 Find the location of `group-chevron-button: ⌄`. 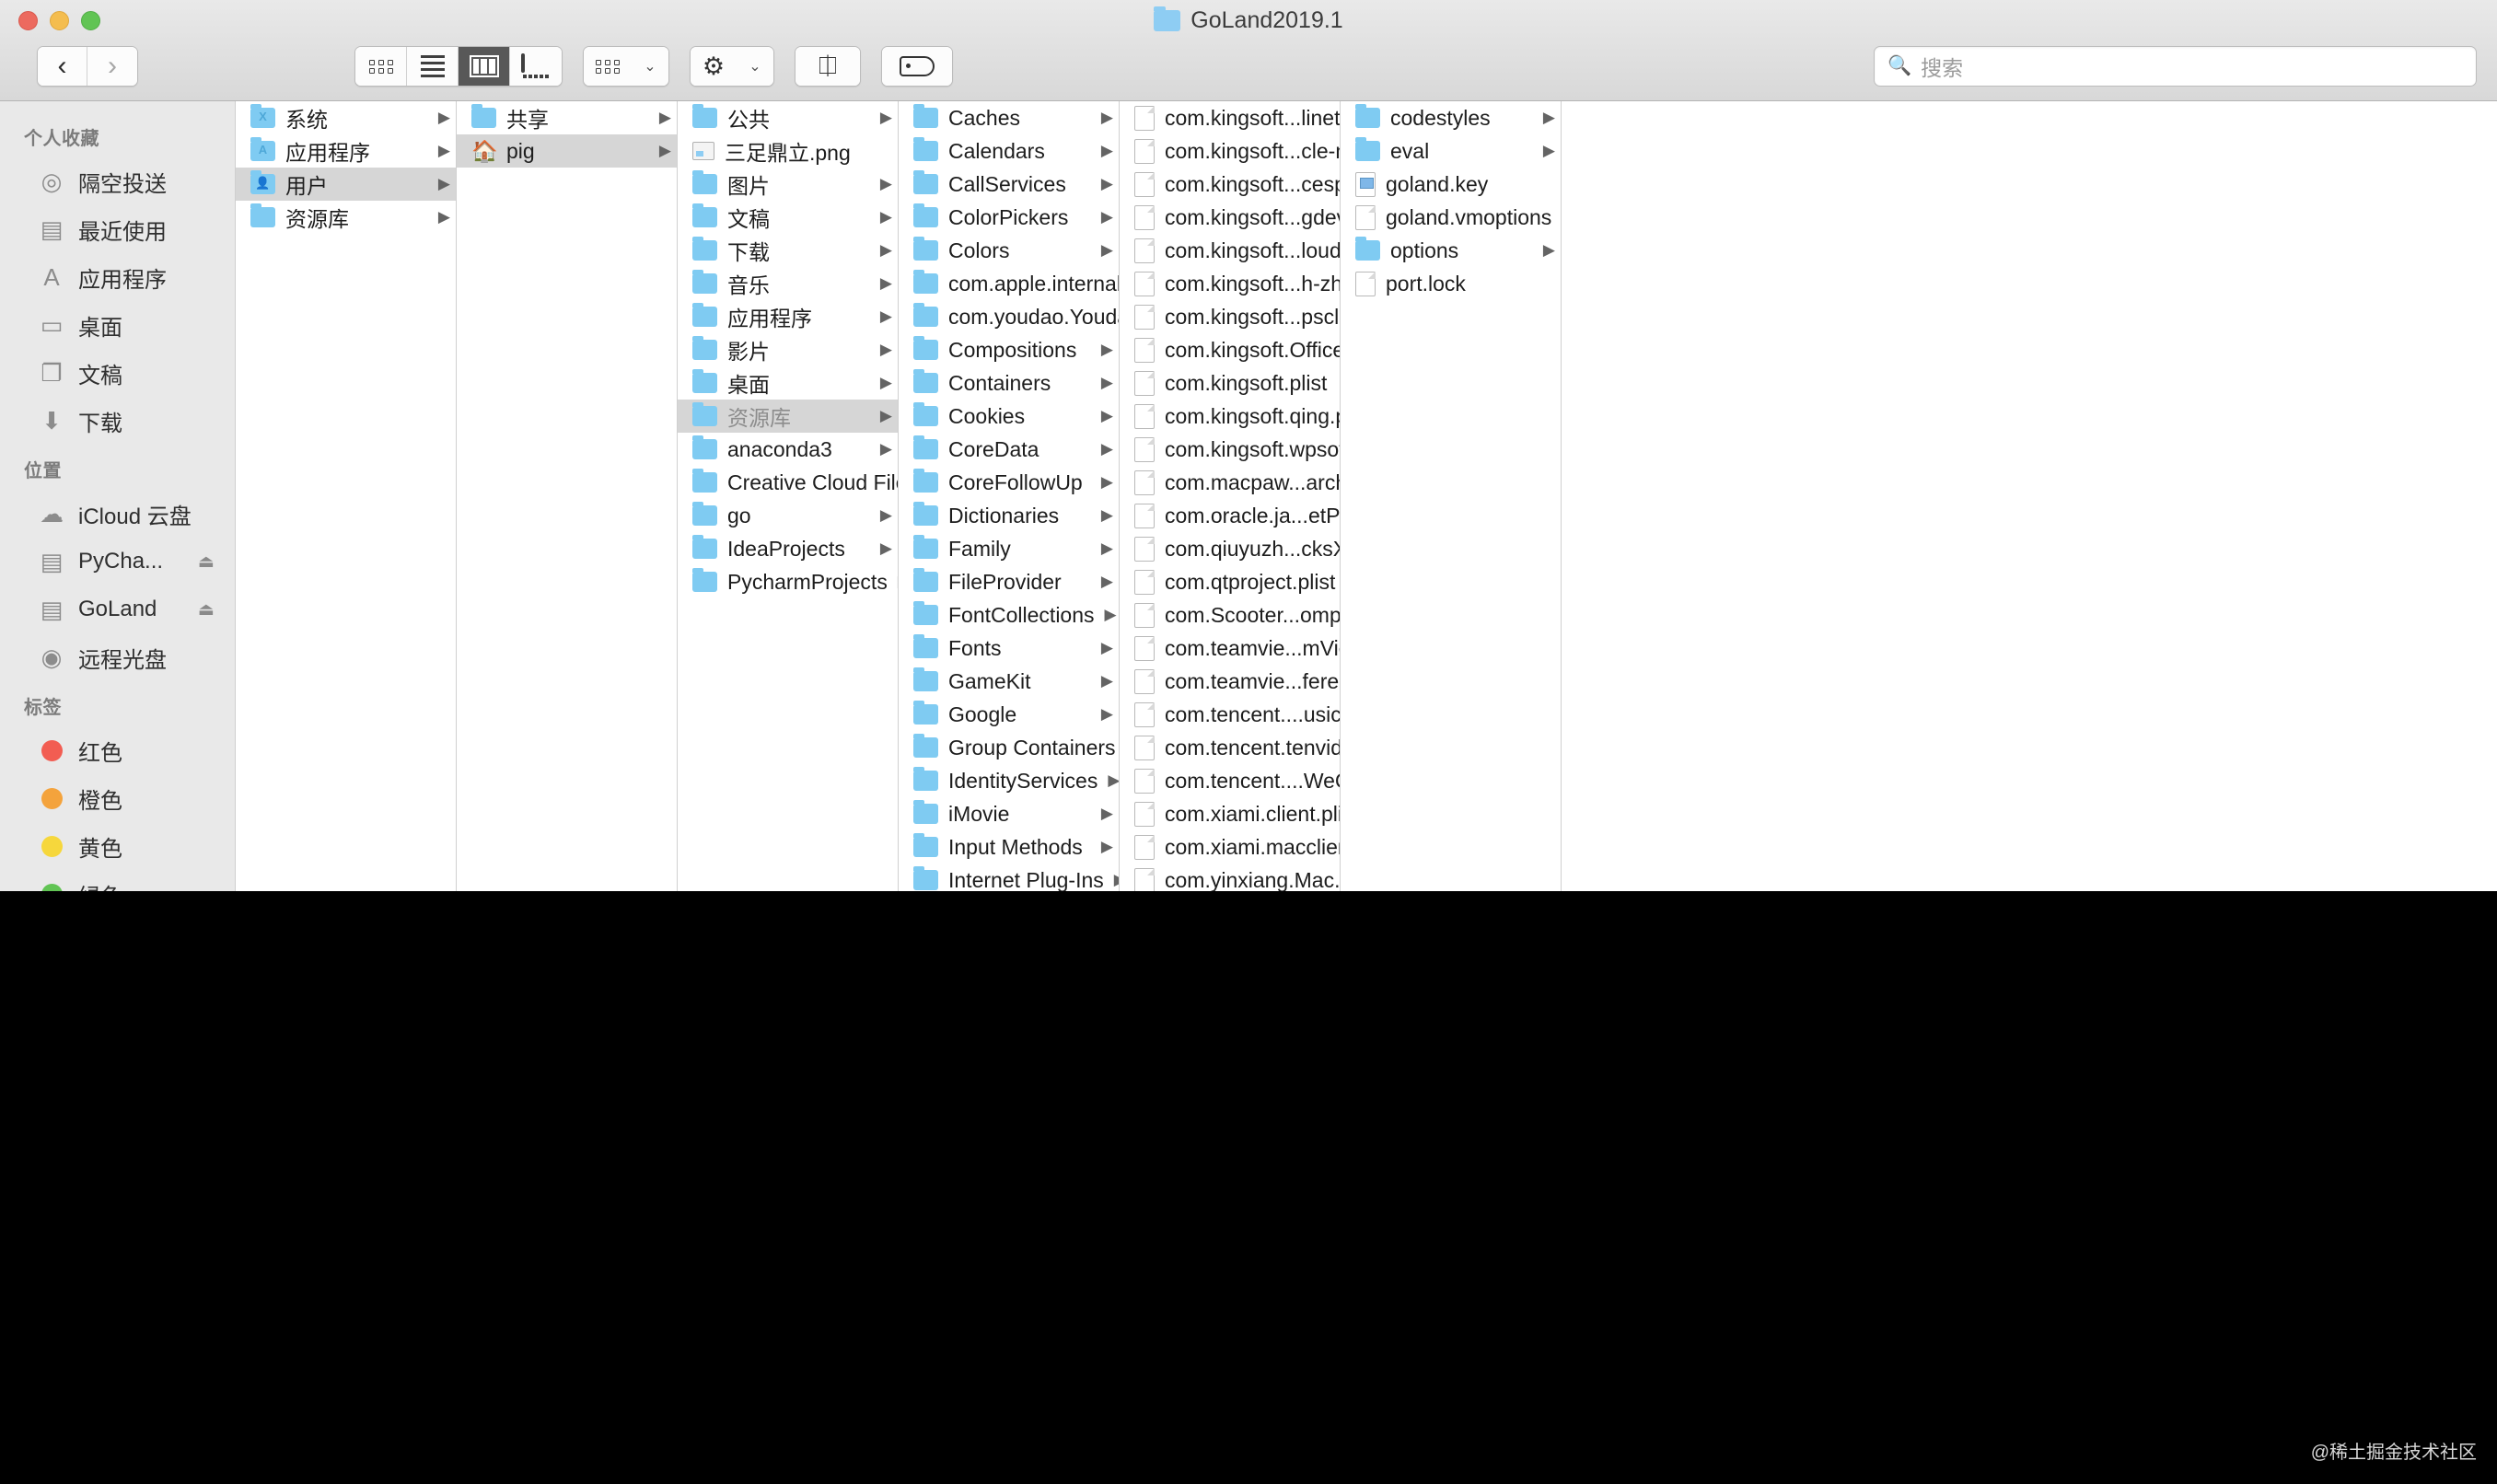

group-chevron-button: ⌄ is located at coordinates (650, 66).